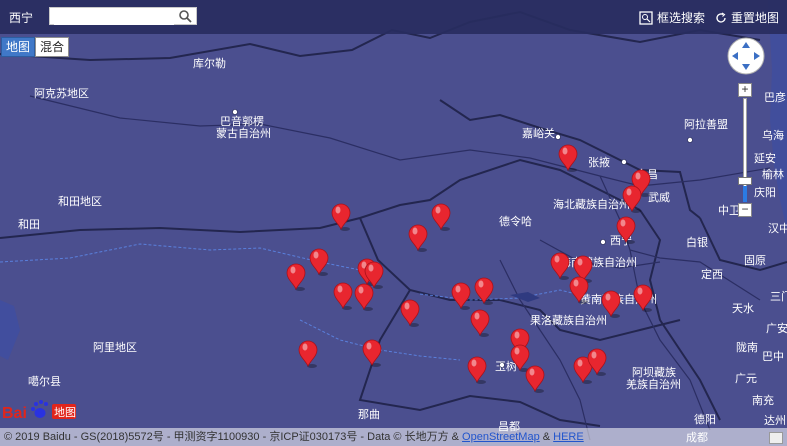 This screenshot has height=446, width=787. What do you see at coordinates (778, 296) in the screenshot?
I see `label-sanmenxia: 三门峡` at bounding box center [778, 296].